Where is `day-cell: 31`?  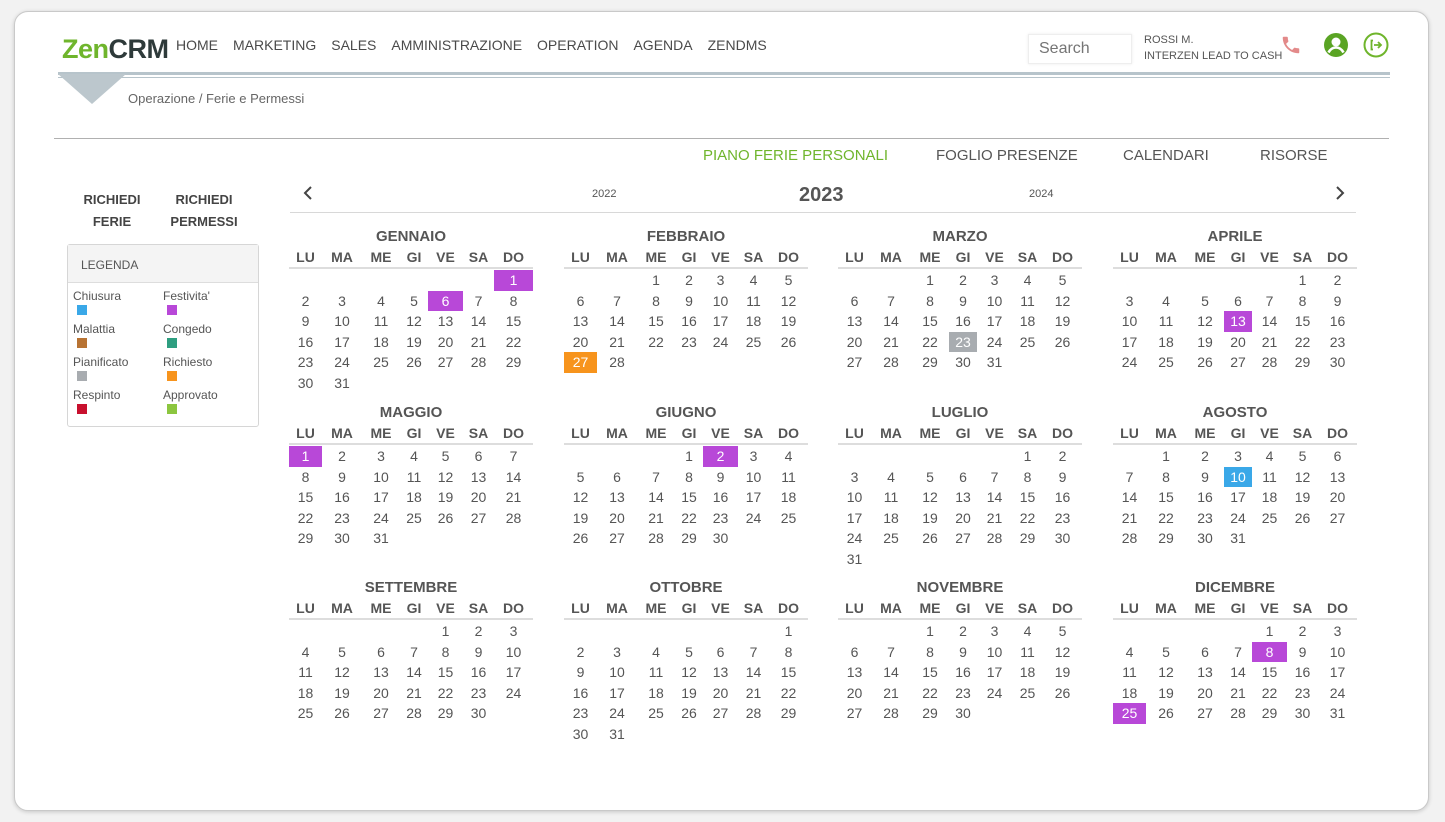 day-cell: 31 is located at coordinates (617, 734).